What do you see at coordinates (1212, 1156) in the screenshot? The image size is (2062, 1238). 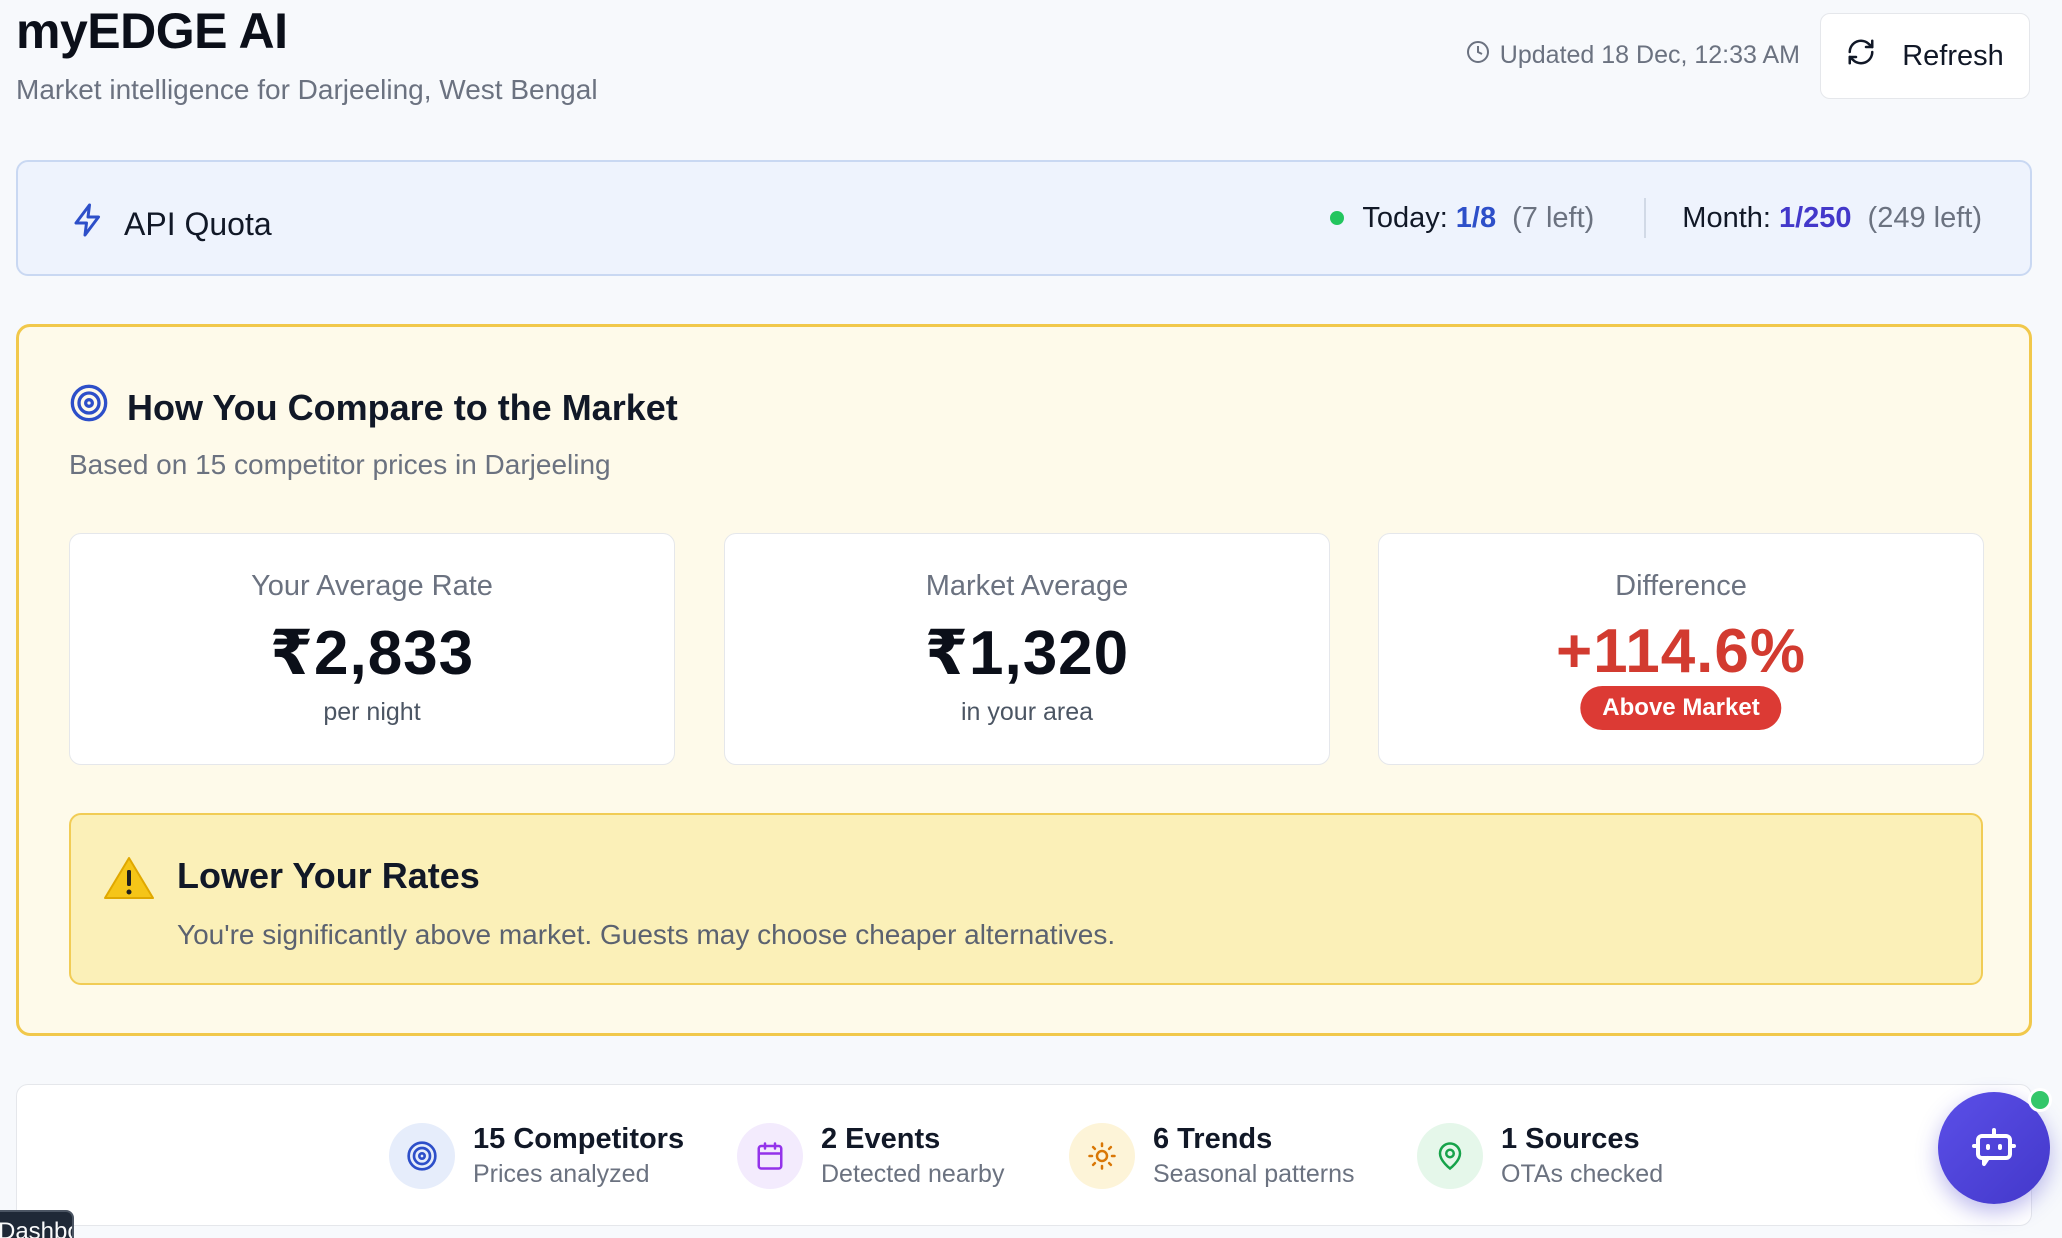 I see `summary-trends: 6 Trends Seasonal patterns` at bounding box center [1212, 1156].